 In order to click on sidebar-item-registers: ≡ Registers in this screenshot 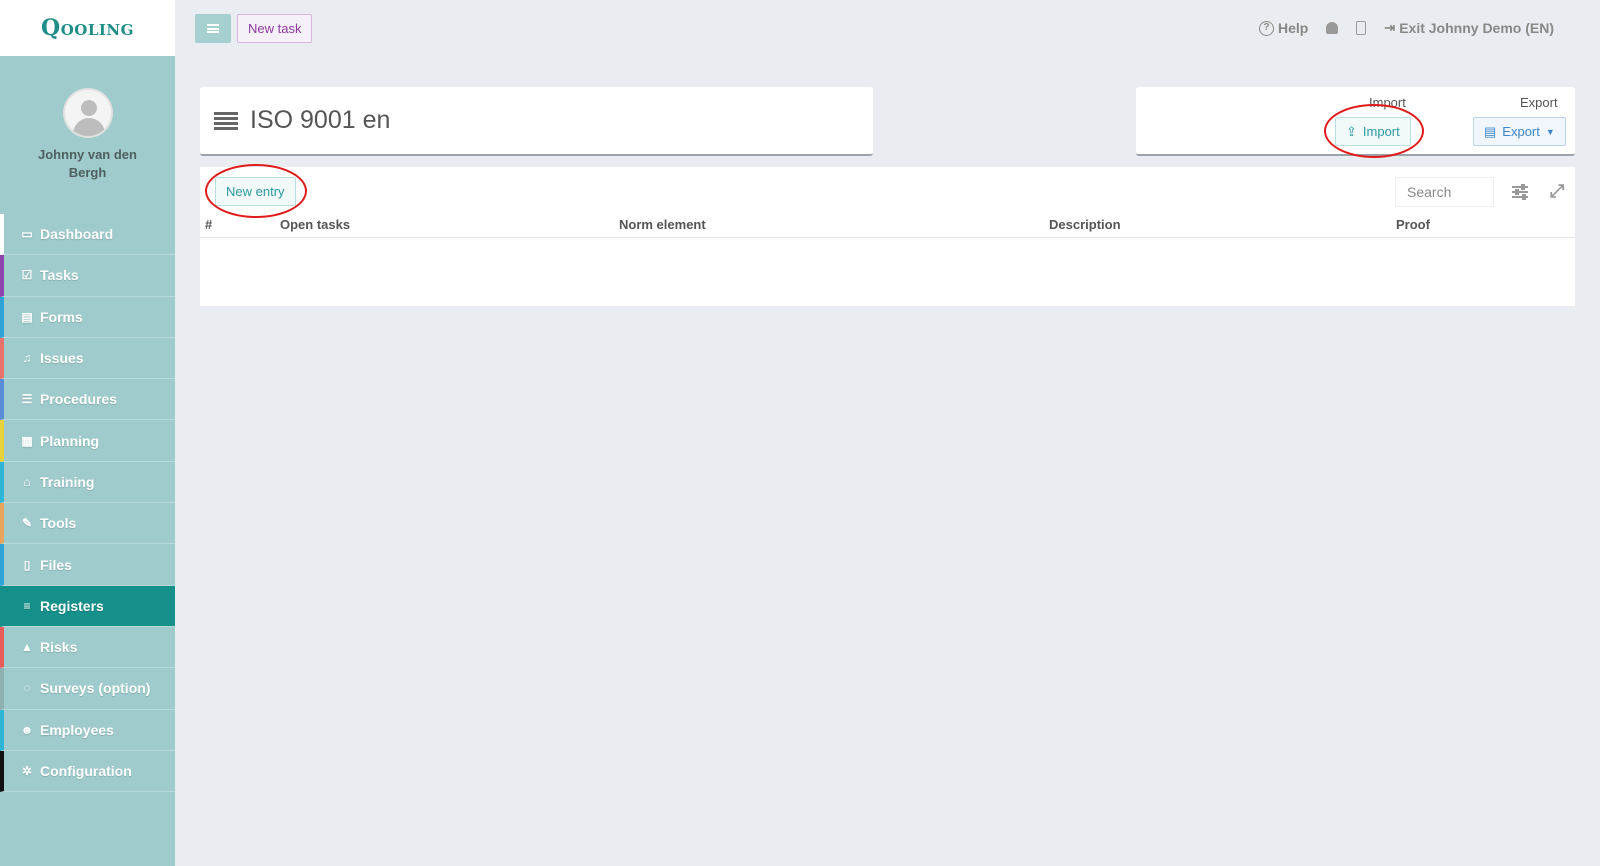, I will do `click(87, 606)`.